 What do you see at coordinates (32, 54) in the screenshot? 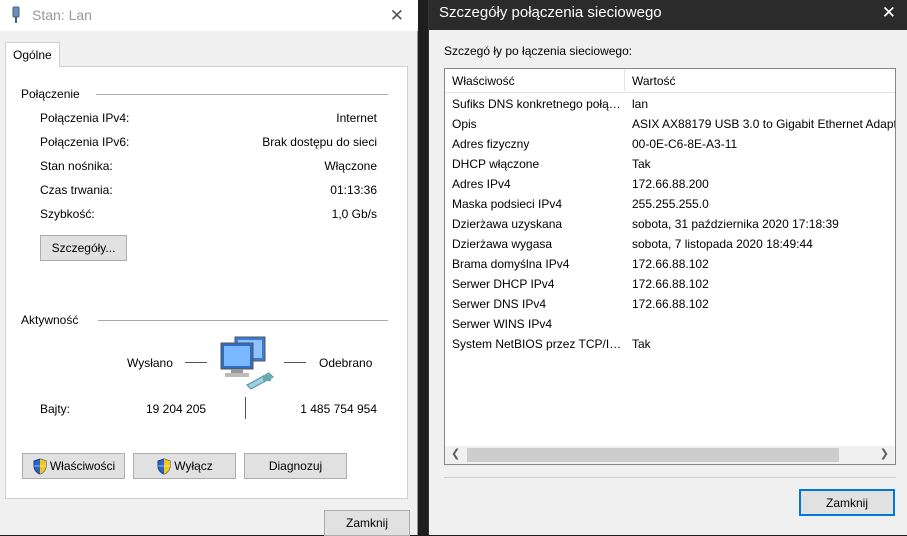
I see `tab-general: Ogólne` at bounding box center [32, 54].